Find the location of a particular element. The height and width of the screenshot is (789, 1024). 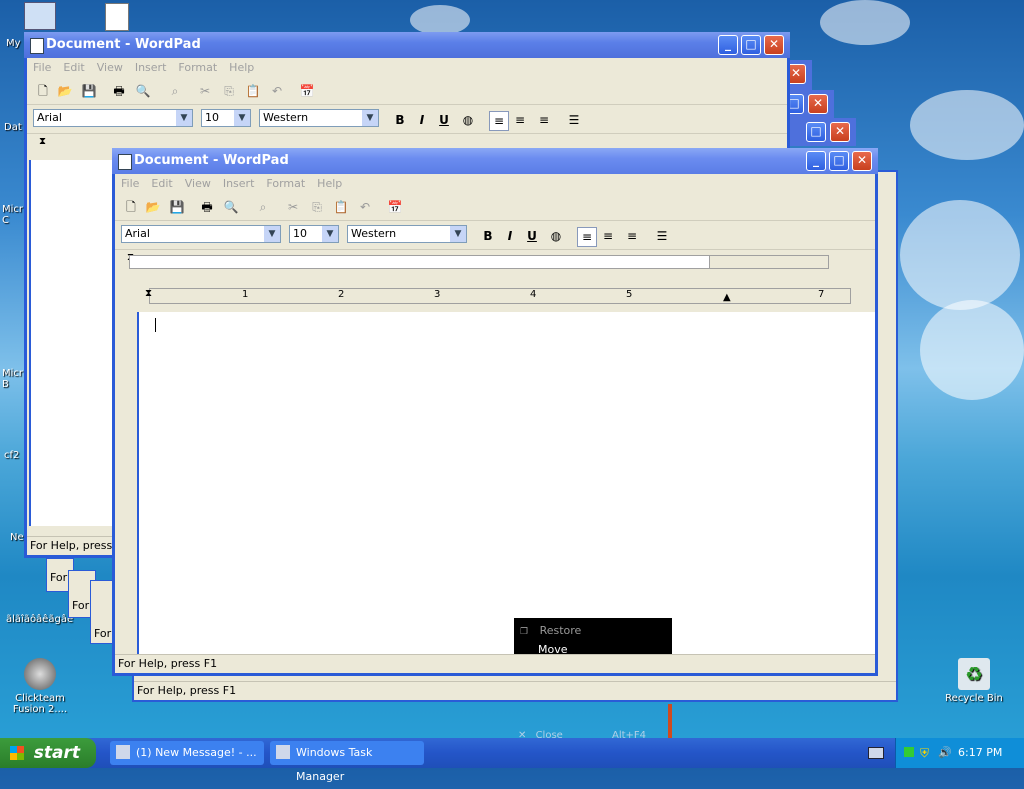

keyboard-icon is located at coordinates (876, 753).